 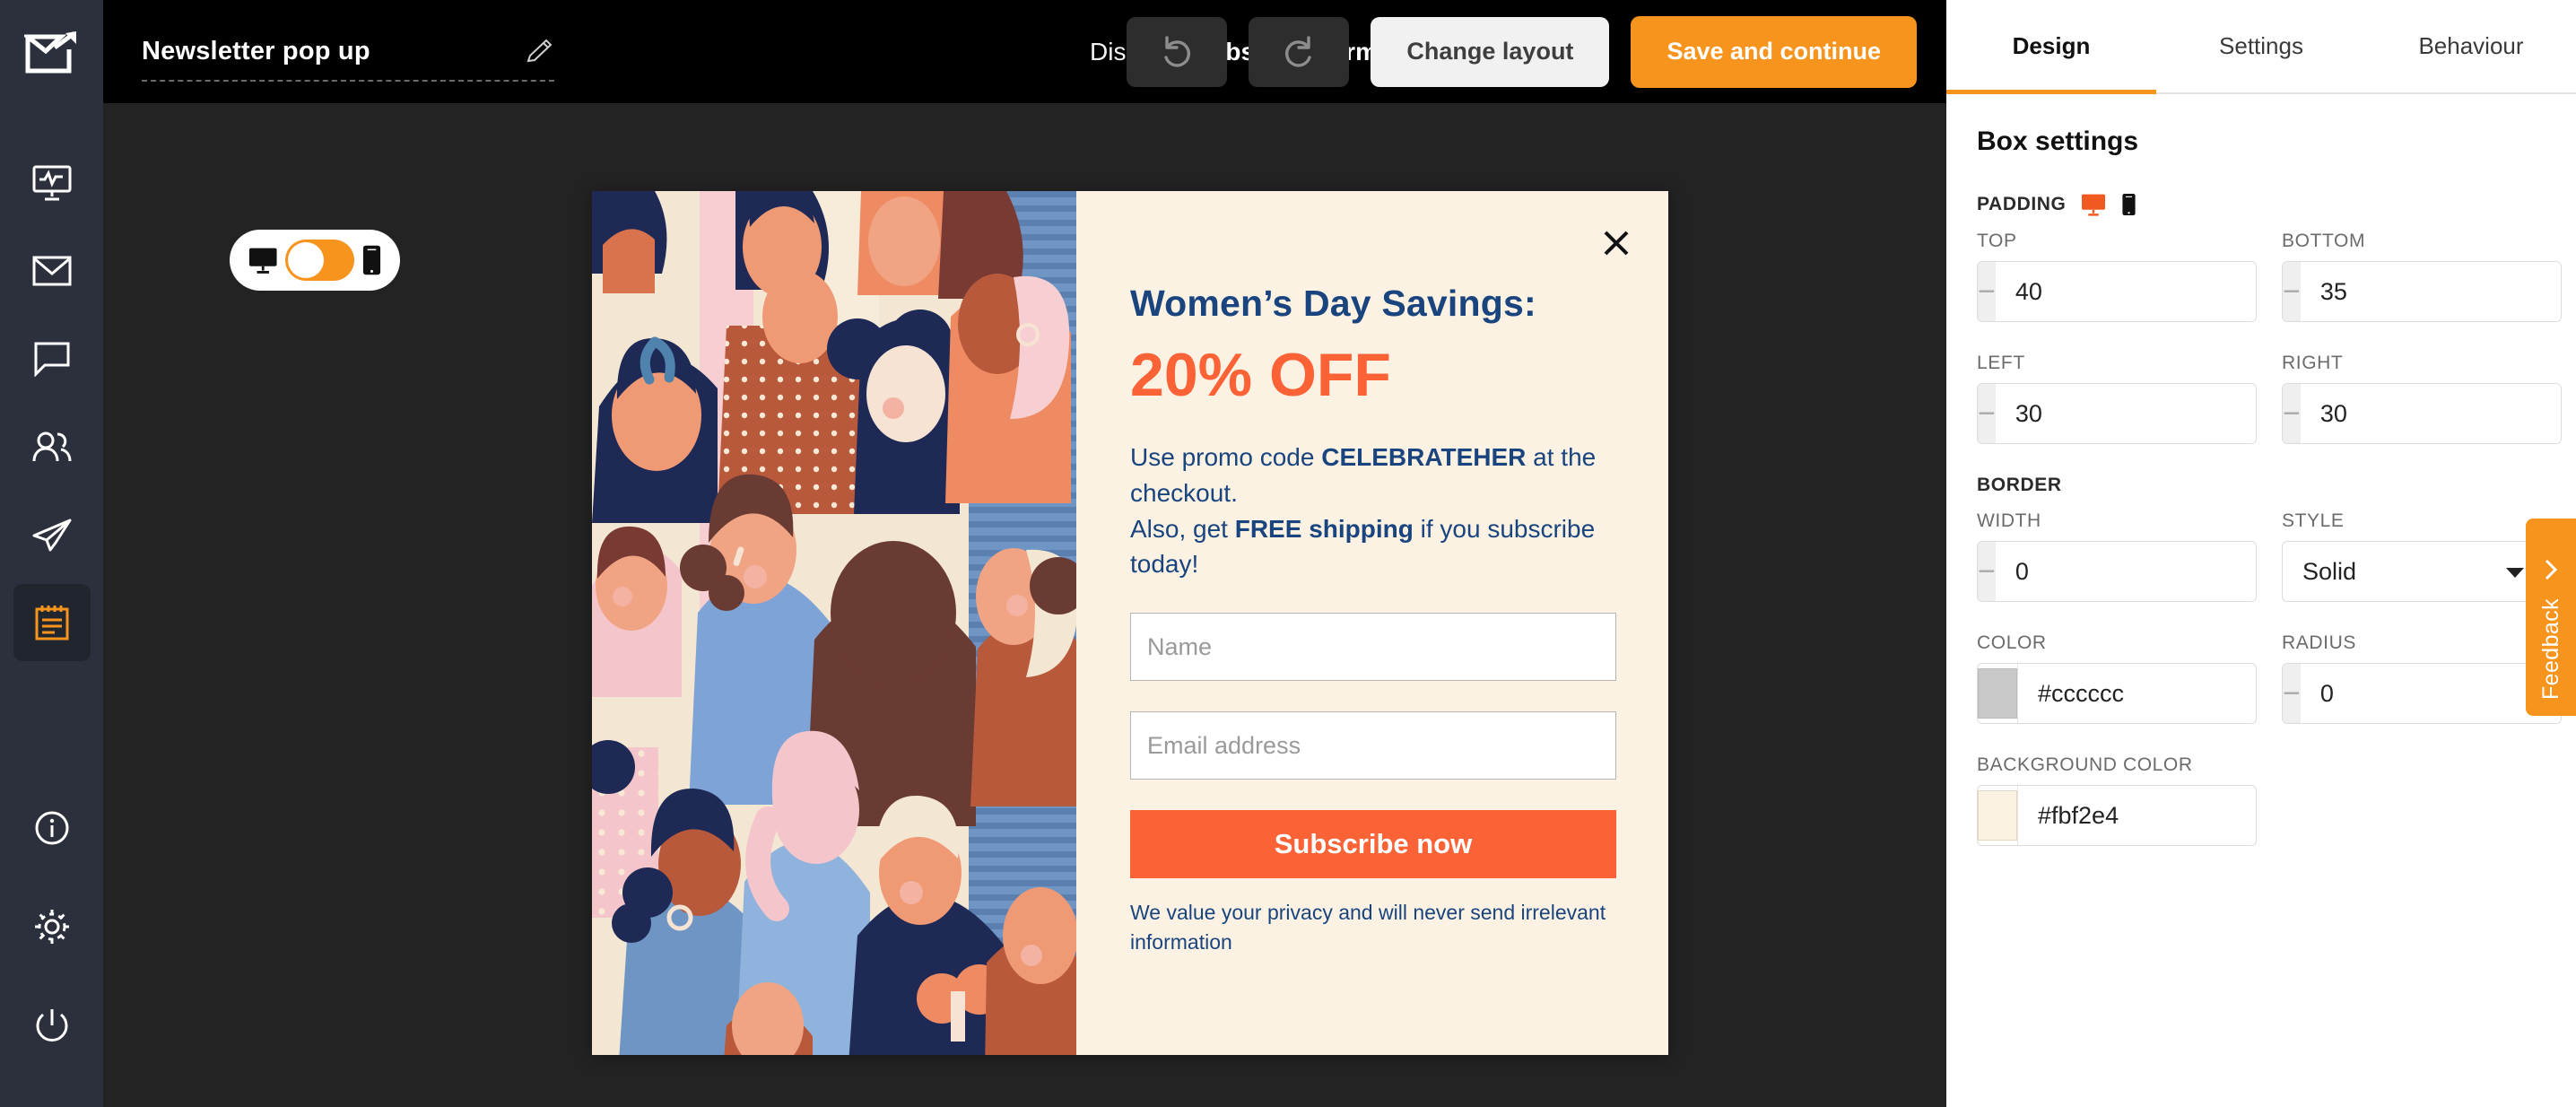 I want to click on app-logo, so click(x=51, y=51).